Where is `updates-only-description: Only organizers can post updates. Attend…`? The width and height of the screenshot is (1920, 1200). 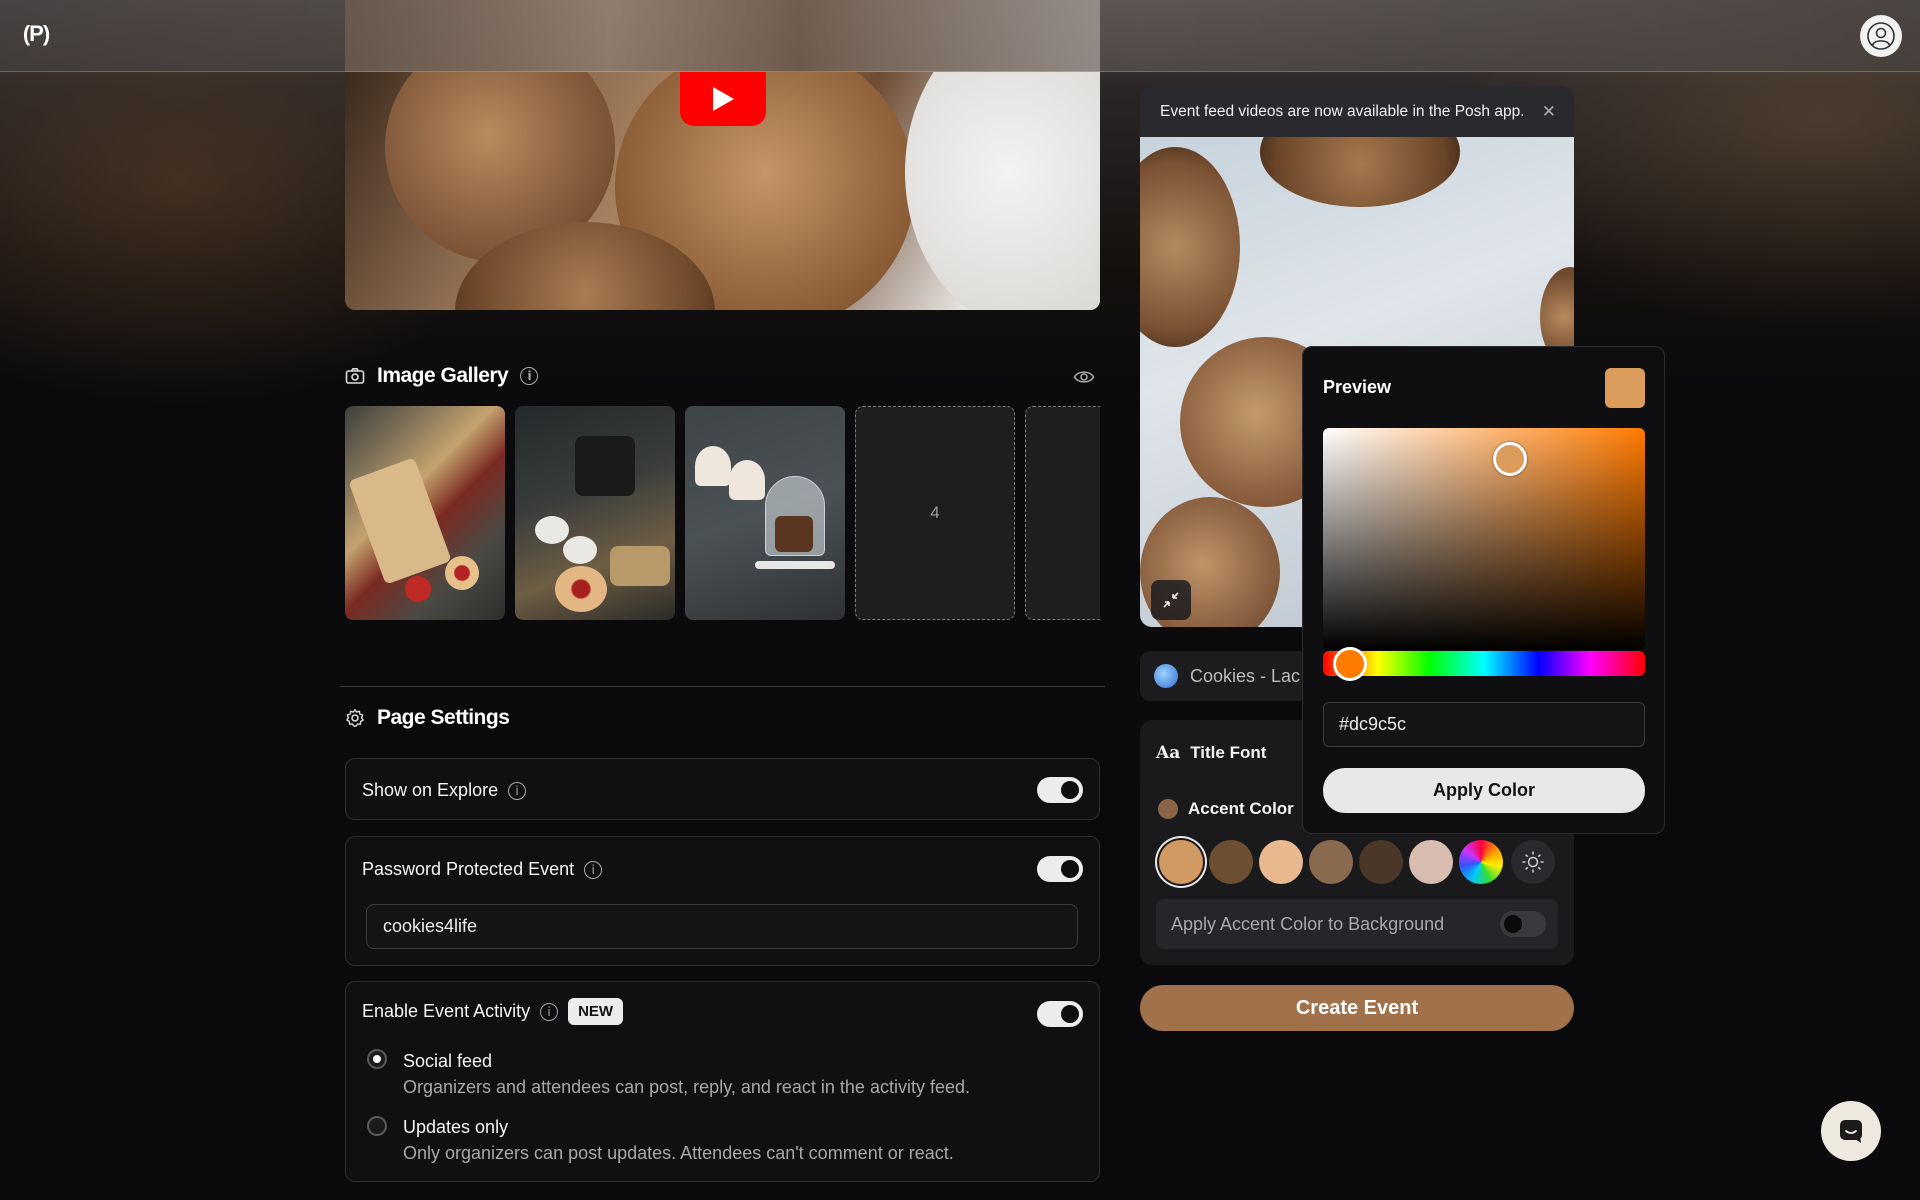
updates-only-description: Only organizers can post updates. Attend… is located at coordinates (678, 1153).